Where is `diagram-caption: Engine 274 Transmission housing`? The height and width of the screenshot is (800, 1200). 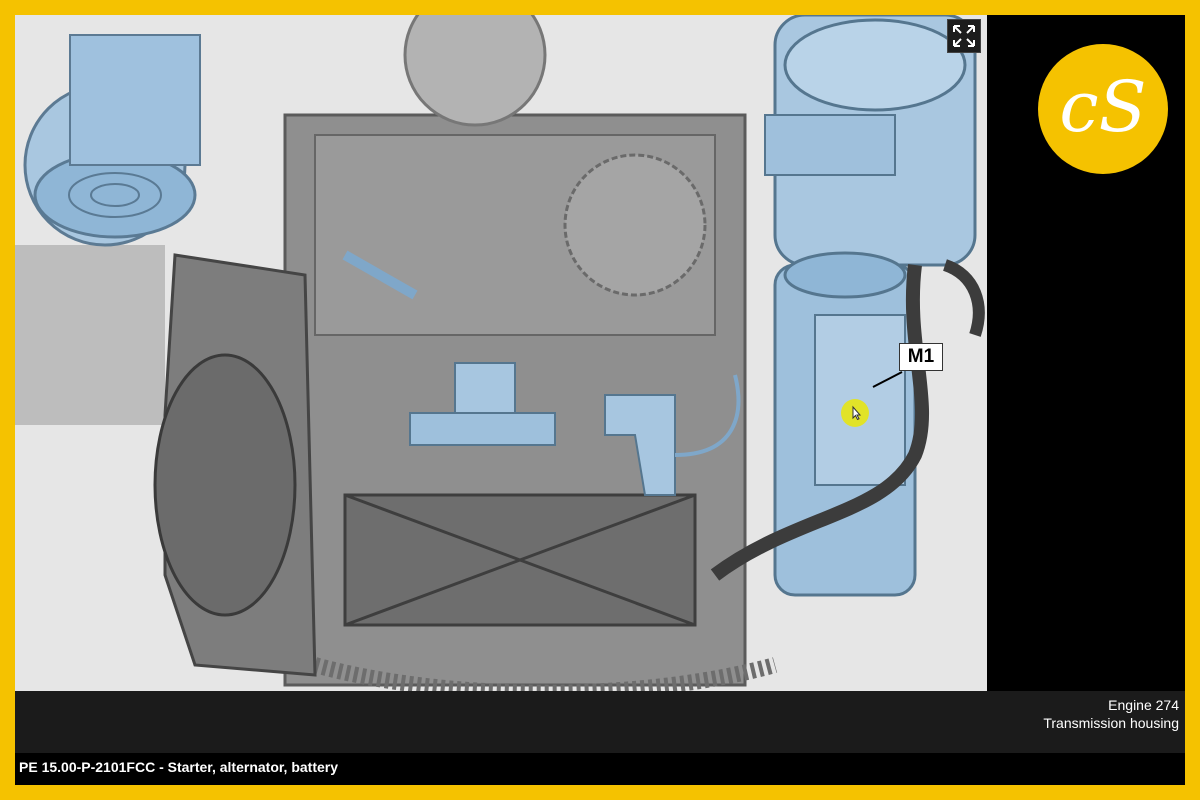 diagram-caption: Engine 274 Transmission housing is located at coordinates (600, 722).